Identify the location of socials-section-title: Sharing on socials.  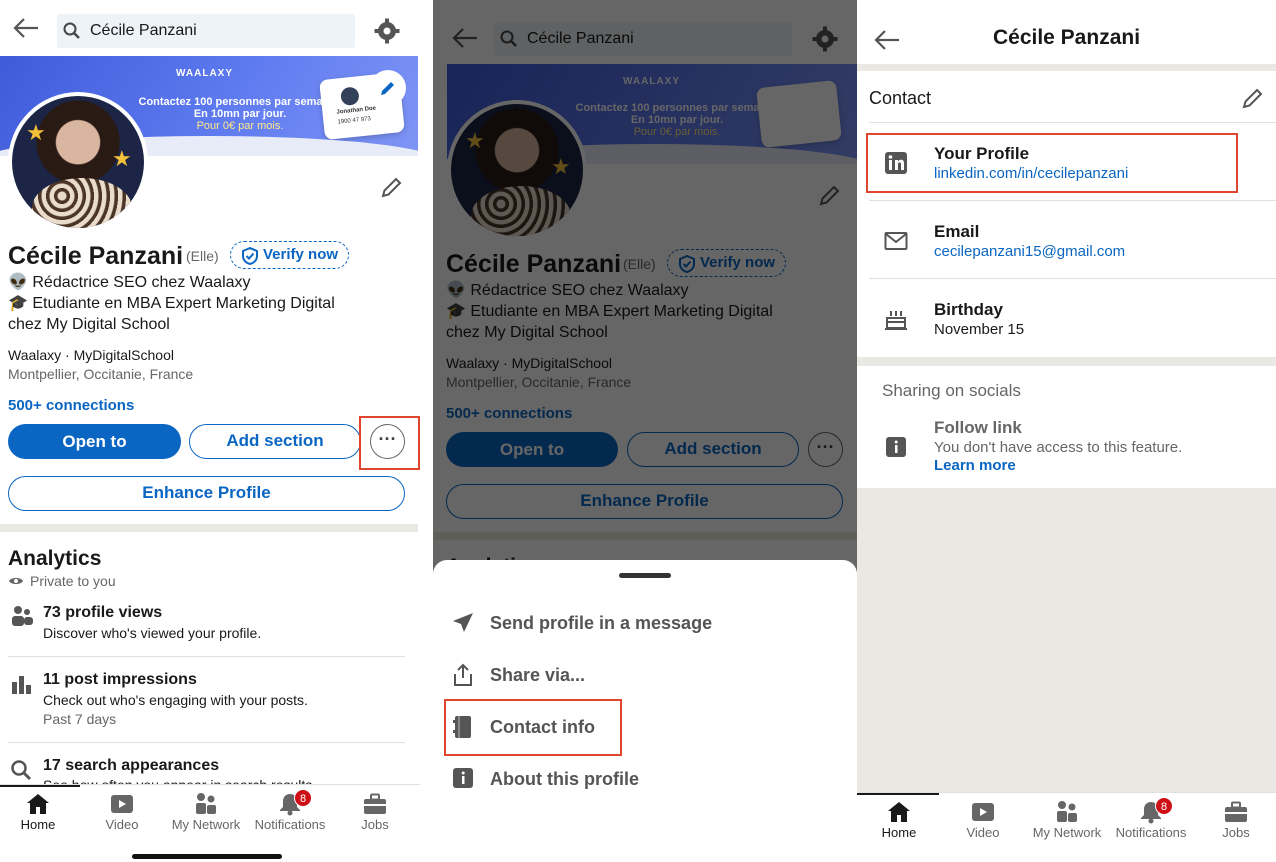
(951, 390).